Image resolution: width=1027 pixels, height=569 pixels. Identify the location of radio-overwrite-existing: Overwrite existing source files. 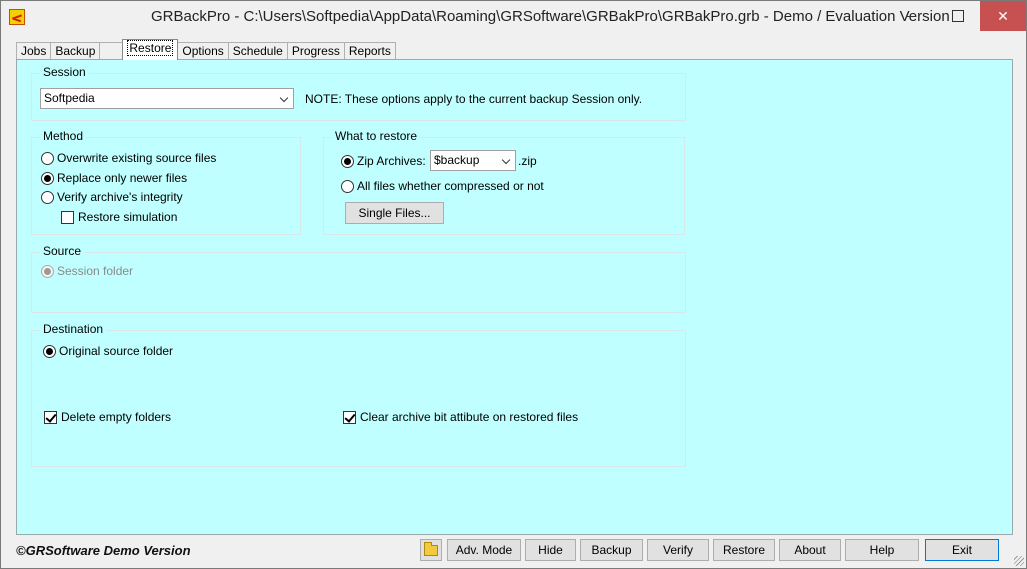
(128, 158).